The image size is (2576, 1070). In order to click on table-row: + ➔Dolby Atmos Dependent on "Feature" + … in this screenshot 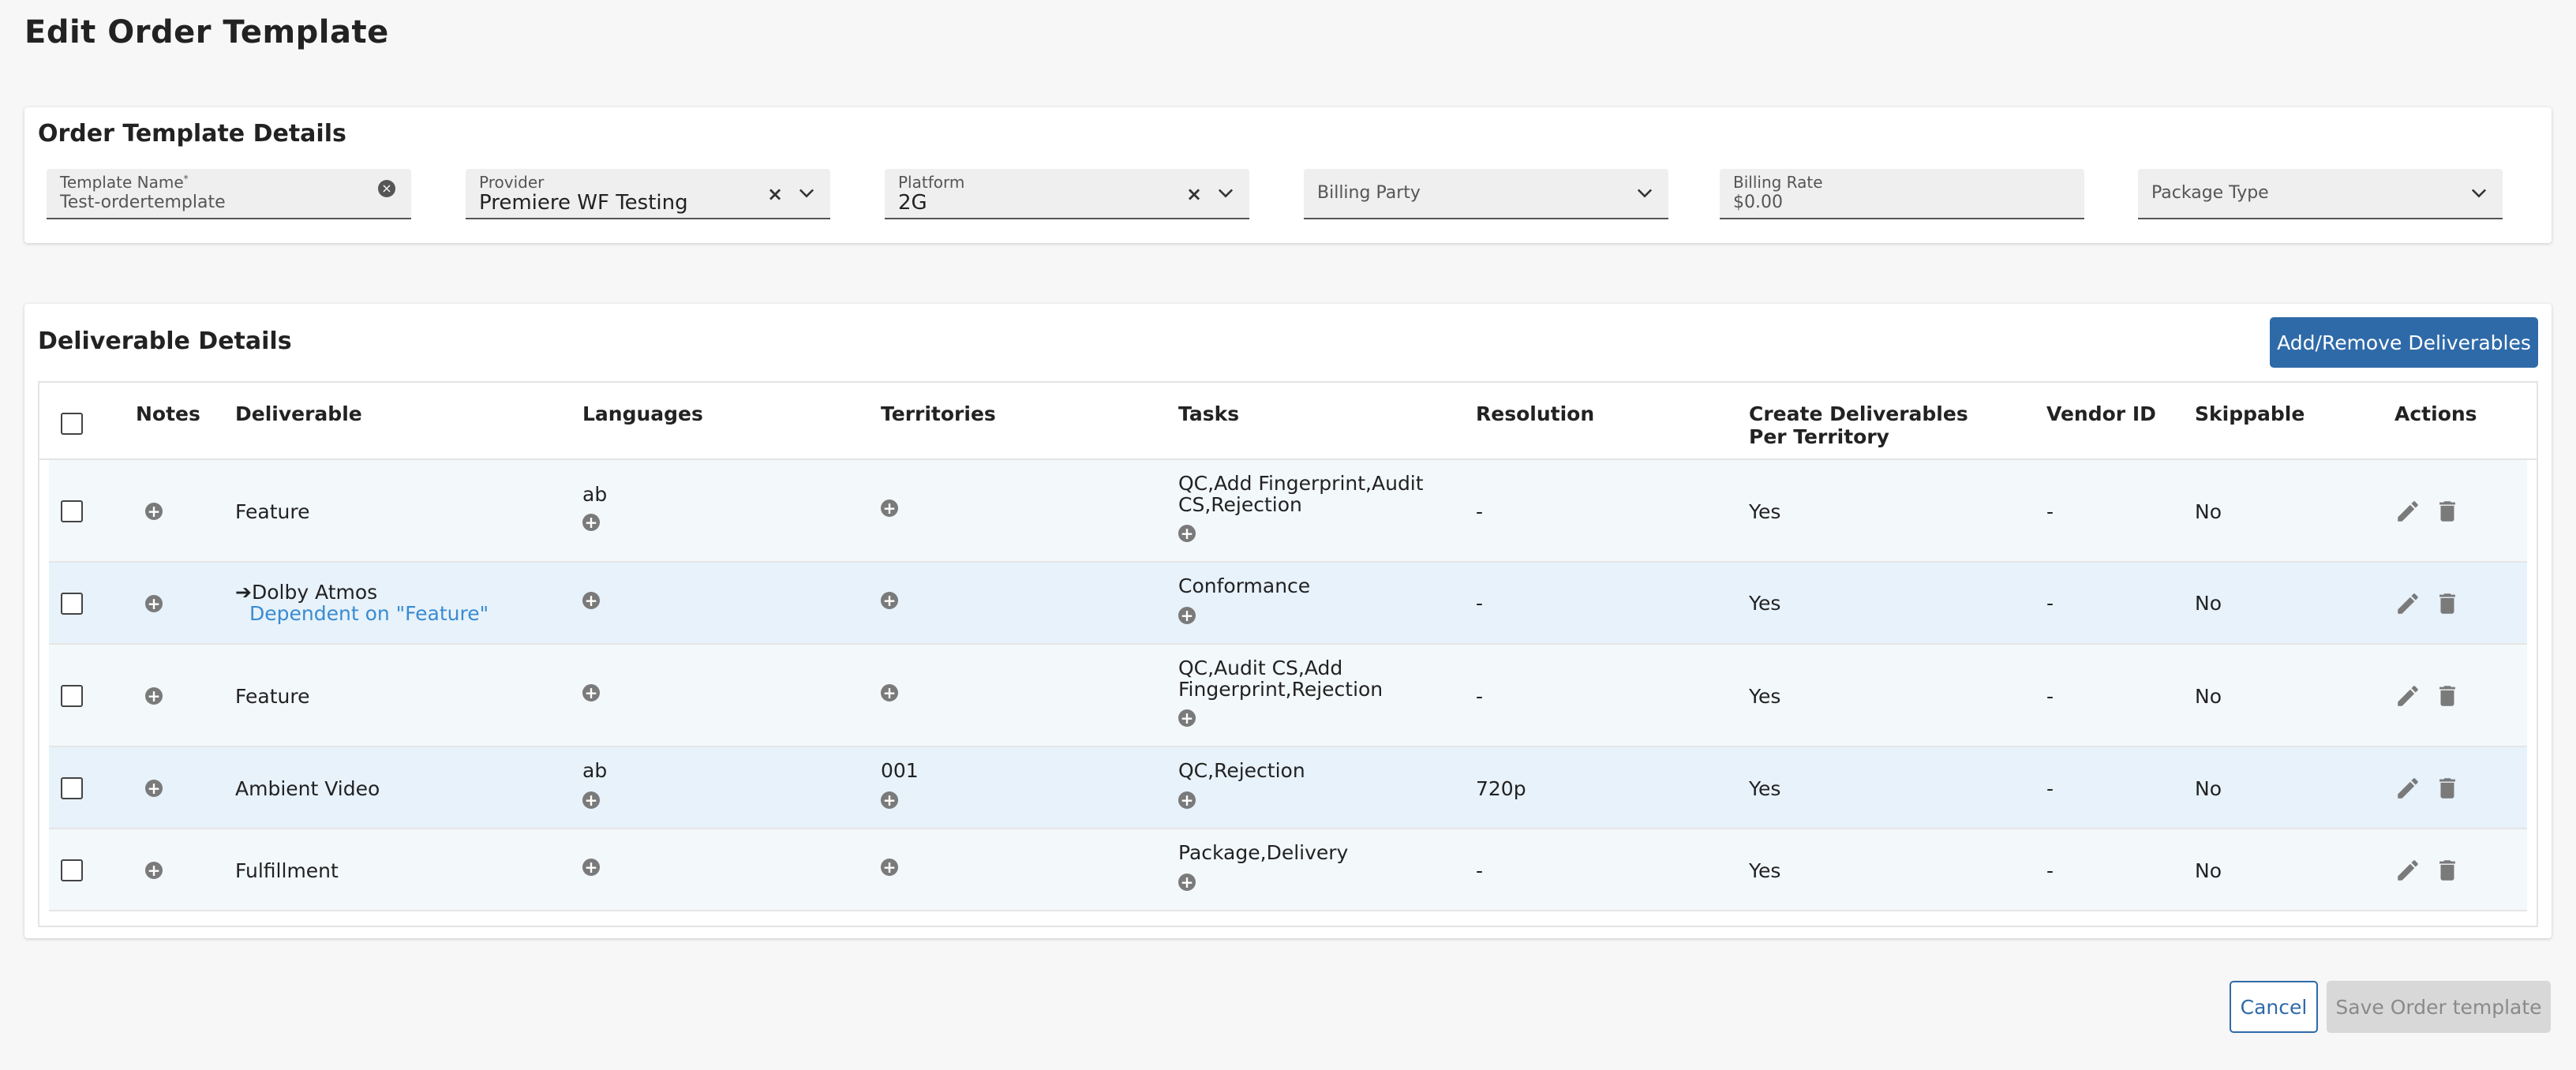, I will do `click(1288, 604)`.